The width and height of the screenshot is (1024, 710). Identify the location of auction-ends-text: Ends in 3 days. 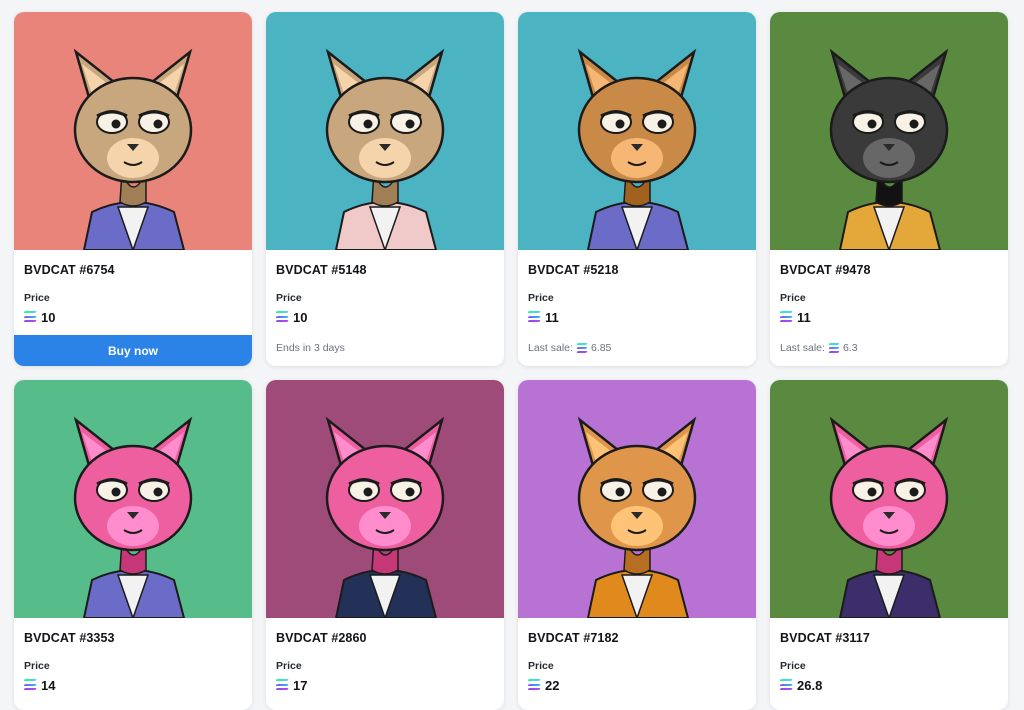
(310, 348).